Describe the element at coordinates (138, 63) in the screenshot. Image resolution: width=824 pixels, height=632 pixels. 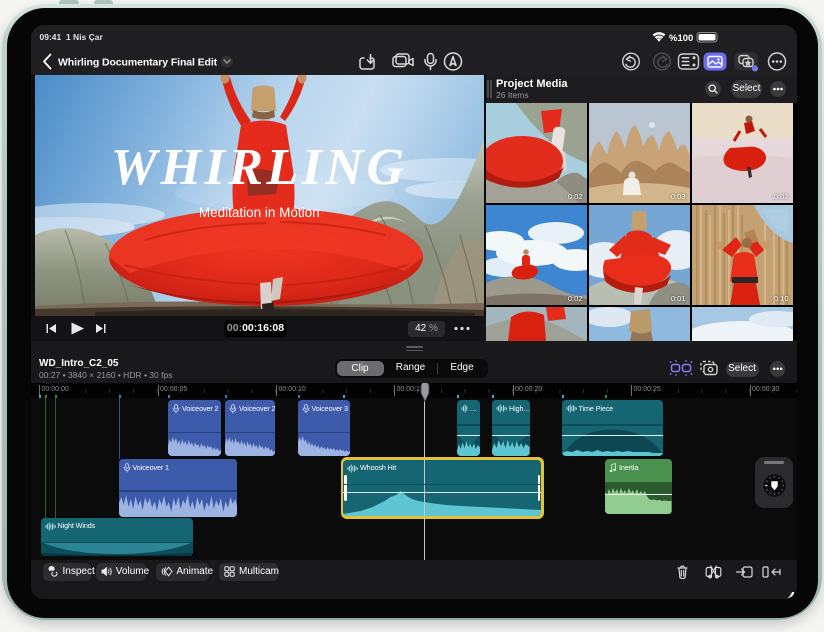
I see `svg-text:Whirling Documentary Final Edi: Whirling Documentary Final Edit` at that location.